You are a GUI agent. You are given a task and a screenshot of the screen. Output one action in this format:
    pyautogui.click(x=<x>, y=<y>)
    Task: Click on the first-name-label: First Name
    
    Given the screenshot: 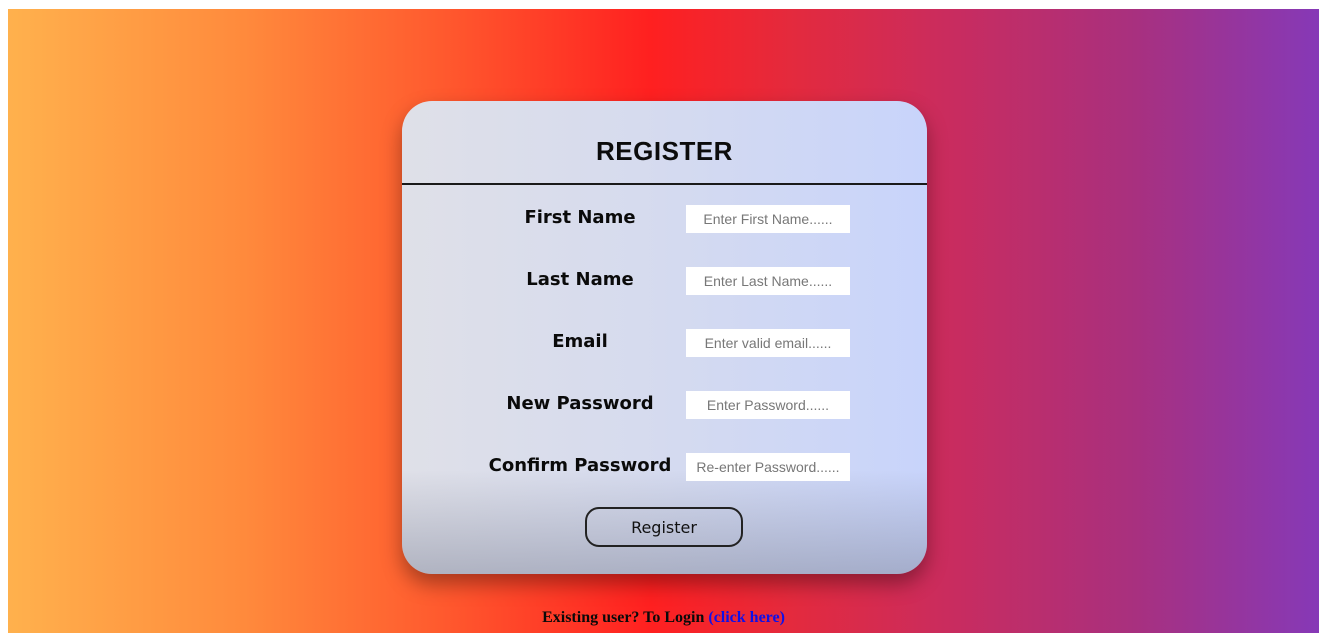 What is the action you would take?
    pyautogui.click(x=580, y=217)
    